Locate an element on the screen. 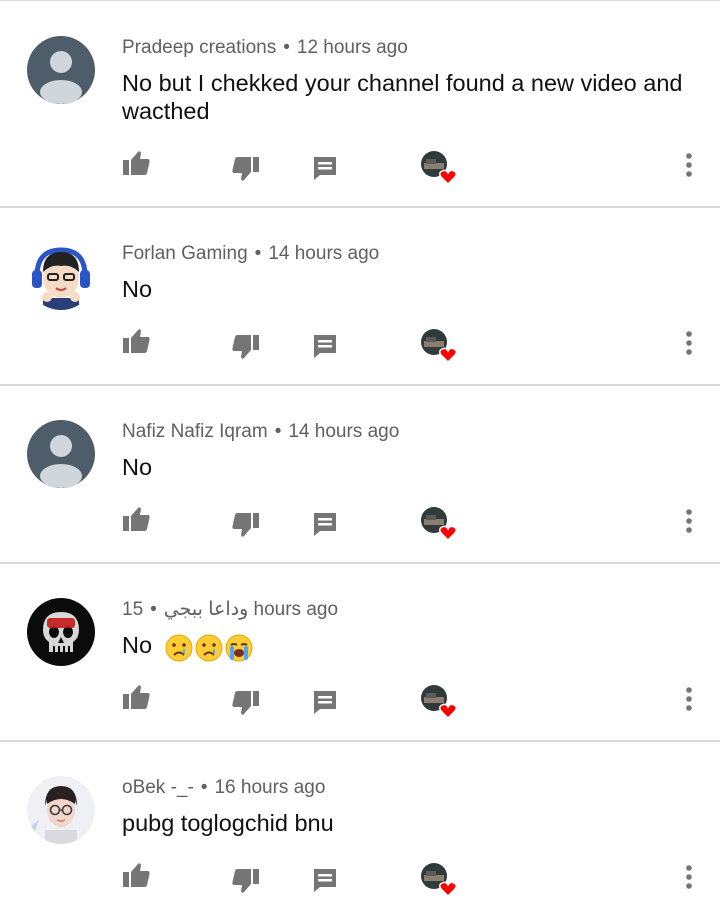  comment-meta: وداعا ببجي•15 hours ago is located at coordinates (230, 610).